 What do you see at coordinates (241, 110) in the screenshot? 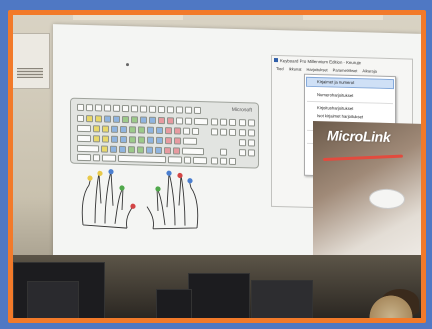
I see `keyboard-brand: Microsoft` at bounding box center [241, 110].